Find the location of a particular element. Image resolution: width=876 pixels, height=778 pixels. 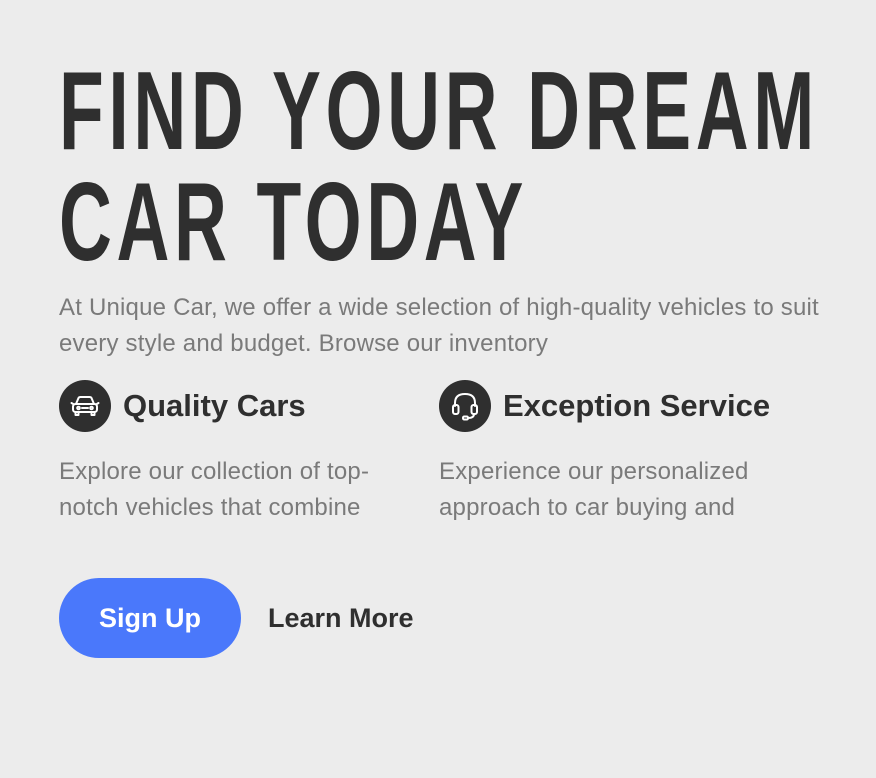

car-icon is located at coordinates (85, 406).